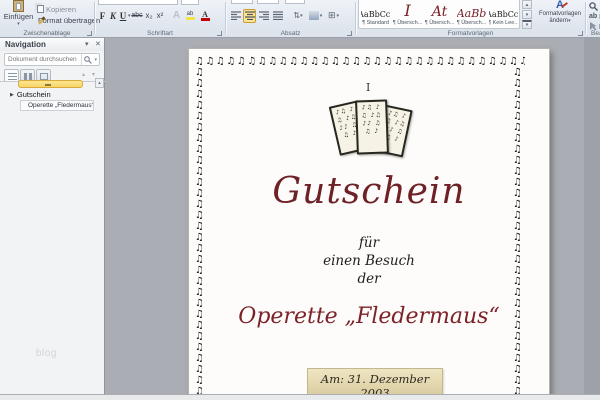  What do you see at coordinates (65, 9) in the screenshot?
I see `copy-button: Kopieren` at bounding box center [65, 9].